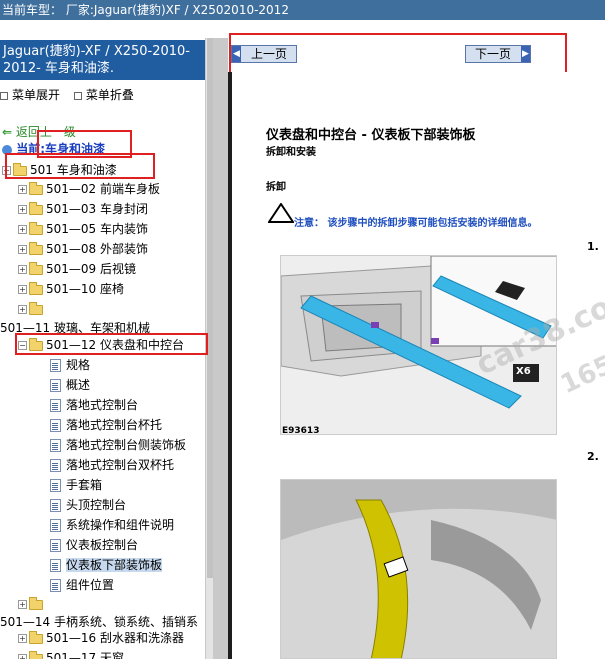 The width and height of the screenshot is (605, 659). I want to click on procedure-figure, so click(418, 569).